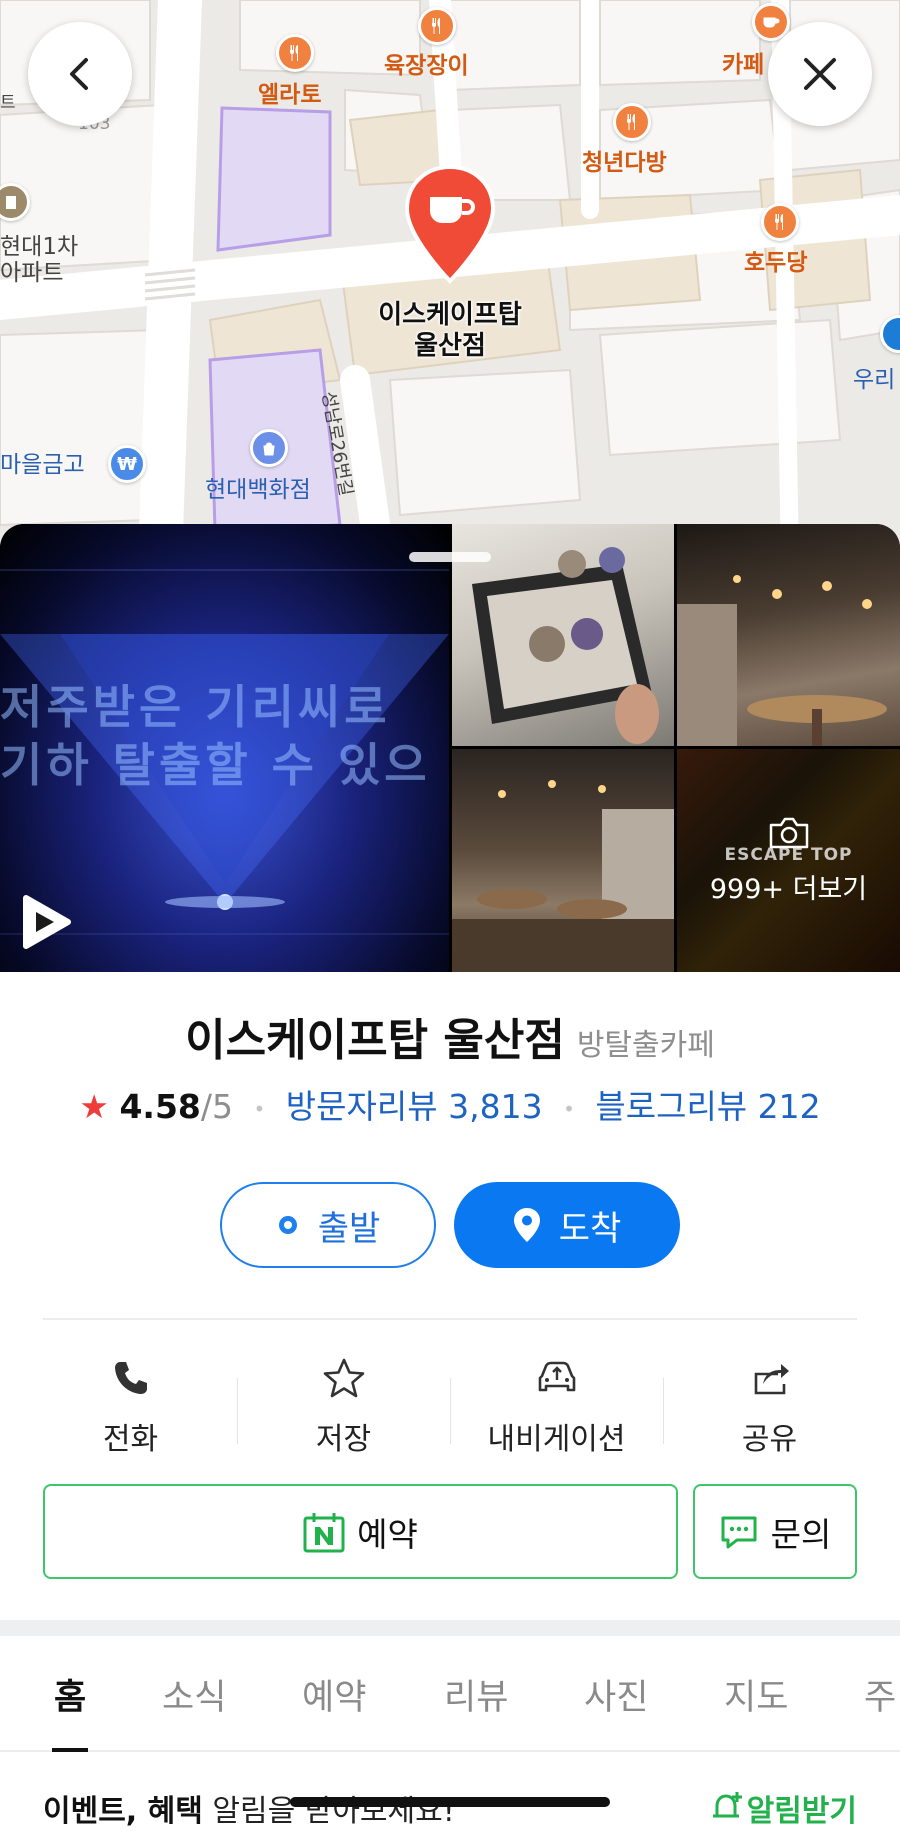 The height and width of the screenshot is (1831, 900). I want to click on map-label-yukjang: 육장장이, so click(426, 66).